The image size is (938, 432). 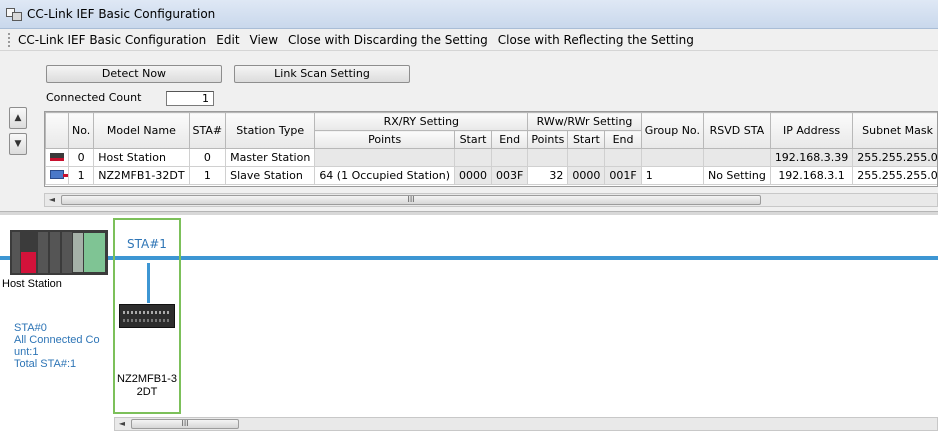 What do you see at coordinates (227, 40) in the screenshot?
I see `menu-item-edit: Edit` at bounding box center [227, 40].